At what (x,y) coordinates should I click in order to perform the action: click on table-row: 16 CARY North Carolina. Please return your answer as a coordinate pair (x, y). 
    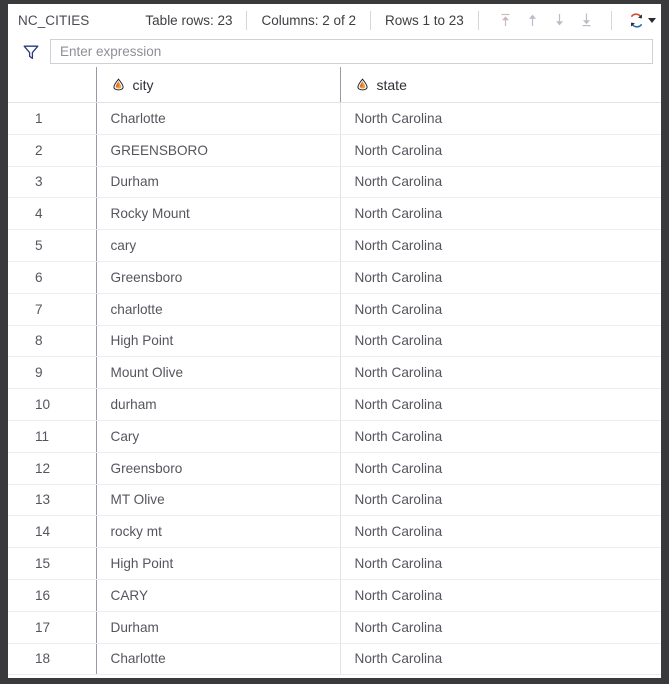
    Looking at the image, I should click on (334, 595).